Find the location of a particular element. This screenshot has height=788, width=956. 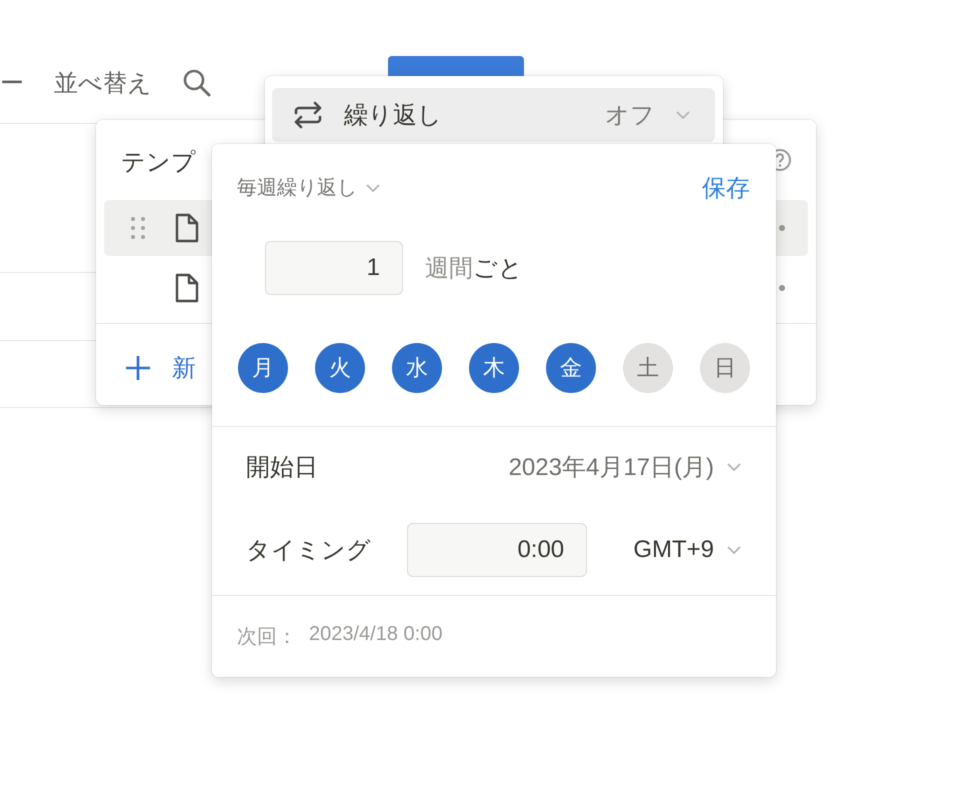

interval-unit-select: 週間 is located at coordinates (449, 268).